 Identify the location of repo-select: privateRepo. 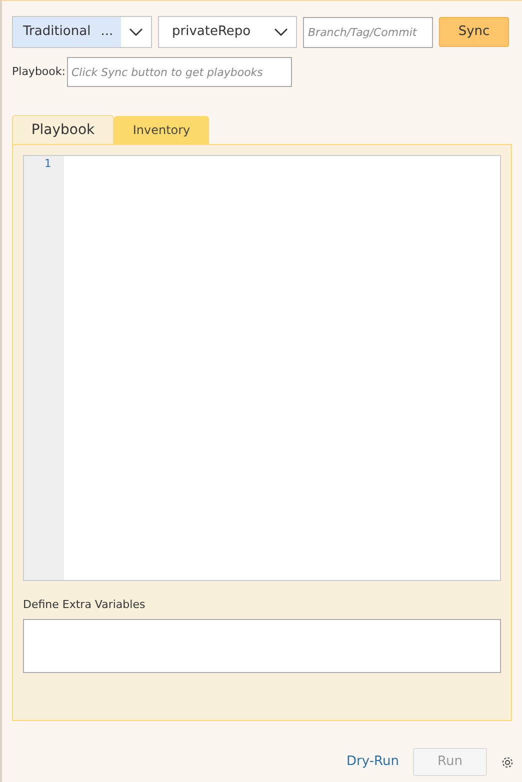
(227, 32).